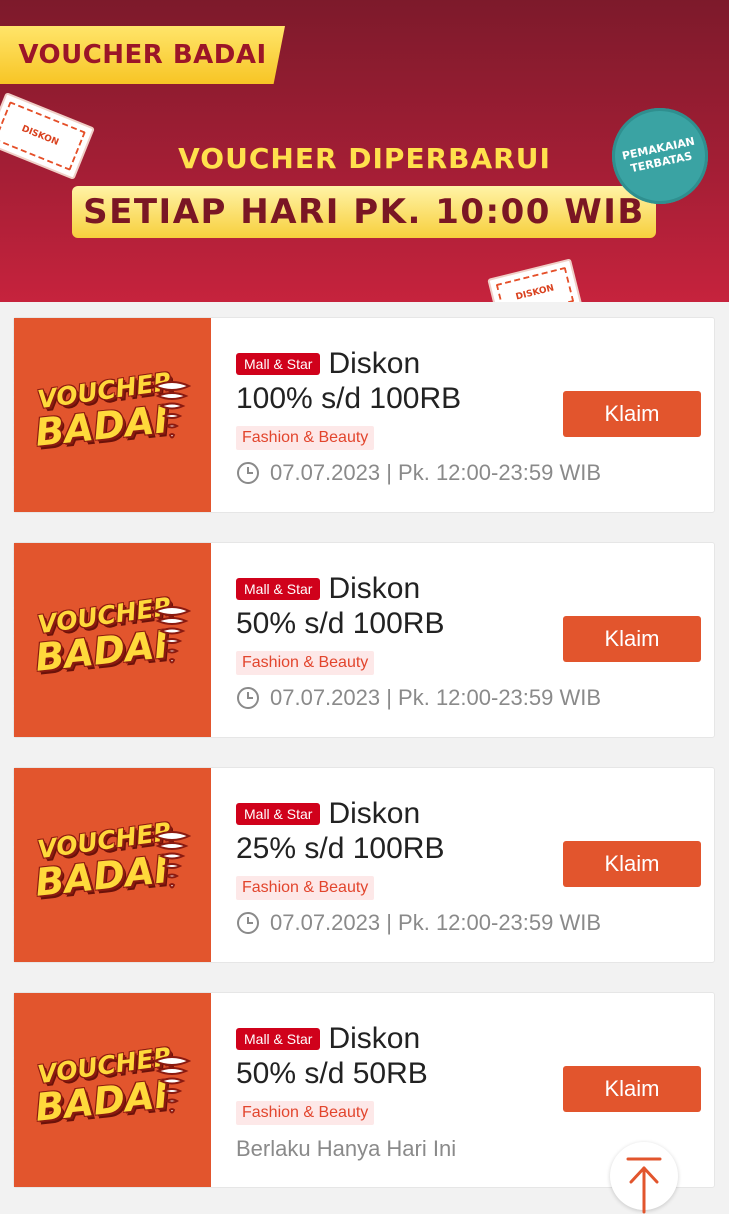 Image resolution: width=729 pixels, height=1214 pixels. What do you see at coordinates (340, 848) in the screenshot?
I see `voucher-amount: 25% s/d 100RB` at bounding box center [340, 848].